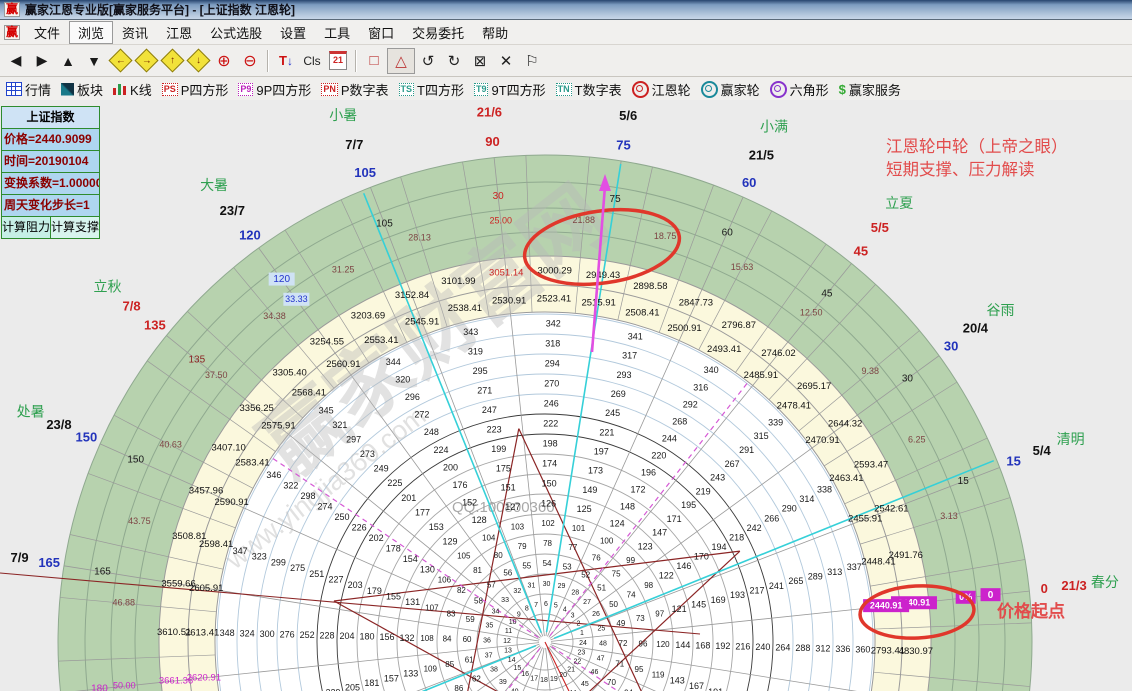  Describe the element at coordinates (506, 61) in the screenshot. I see `cross-tool-button: ✕` at that location.